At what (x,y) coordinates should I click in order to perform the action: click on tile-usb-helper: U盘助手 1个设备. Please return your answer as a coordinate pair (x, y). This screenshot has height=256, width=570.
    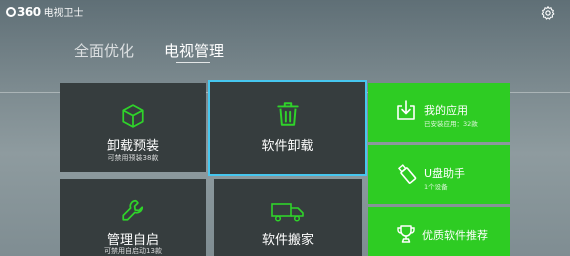
    Looking at the image, I should click on (439, 174).